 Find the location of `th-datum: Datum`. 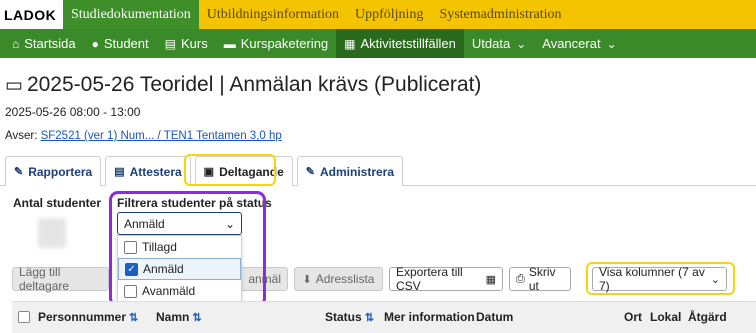

th-datum: Datum is located at coordinates (495, 317).